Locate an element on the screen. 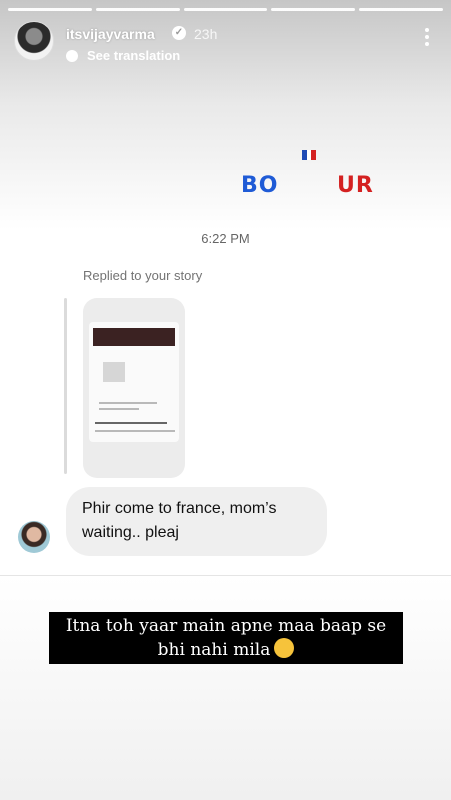 Image resolution: width=451 pixels, height=800 pixels. thumbnail-image is located at coordinates (114, 372).